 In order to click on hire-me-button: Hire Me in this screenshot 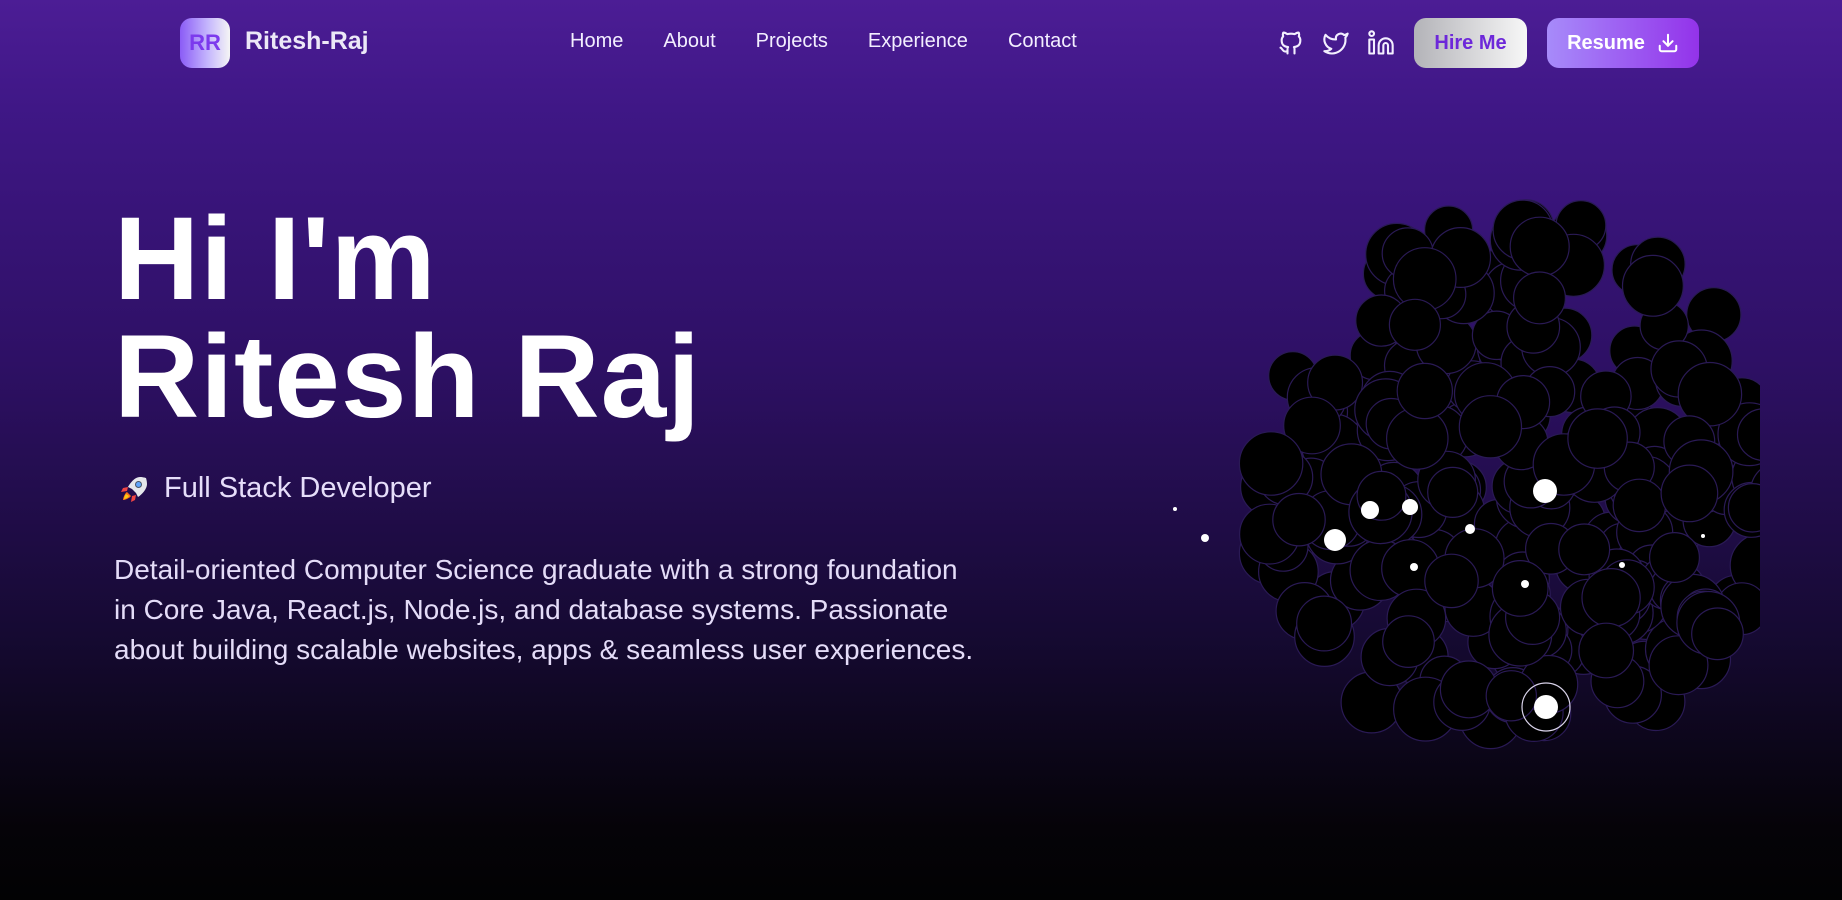, I will do `click(1470, 43)`.